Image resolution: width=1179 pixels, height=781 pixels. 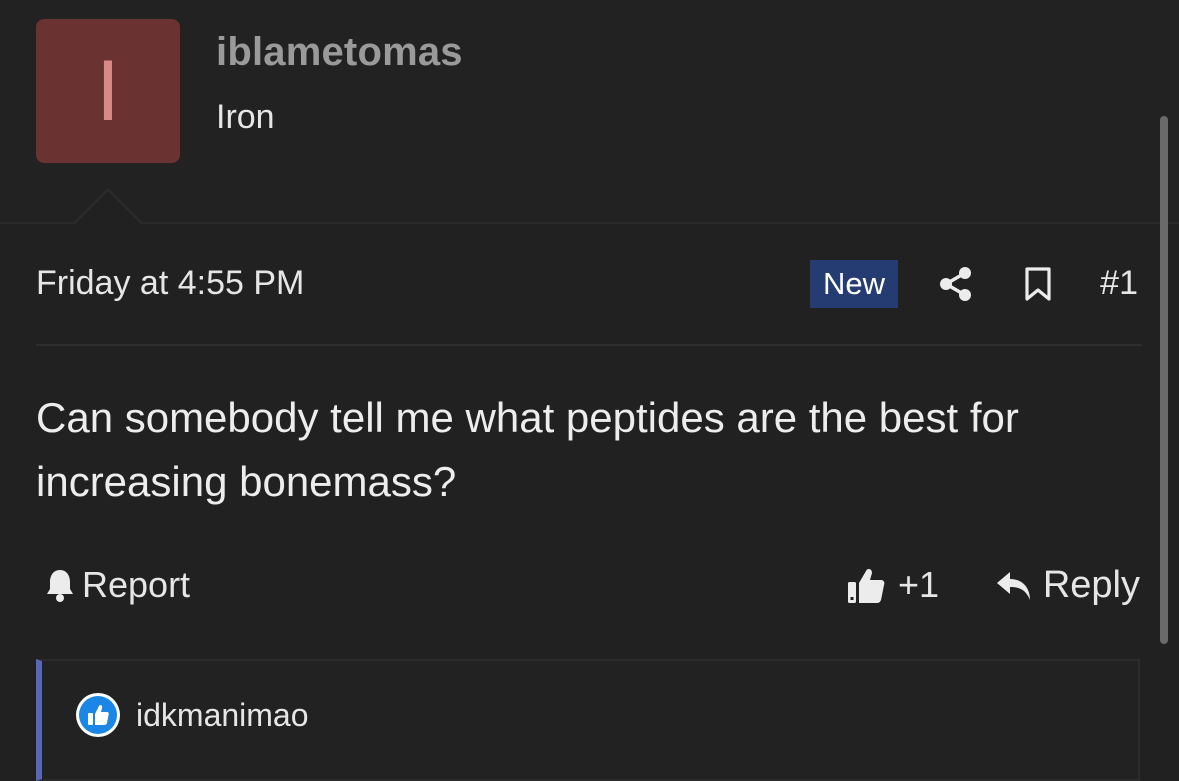 I want to click on message-line: increasing bonemass?, so click(x=246, y=481).